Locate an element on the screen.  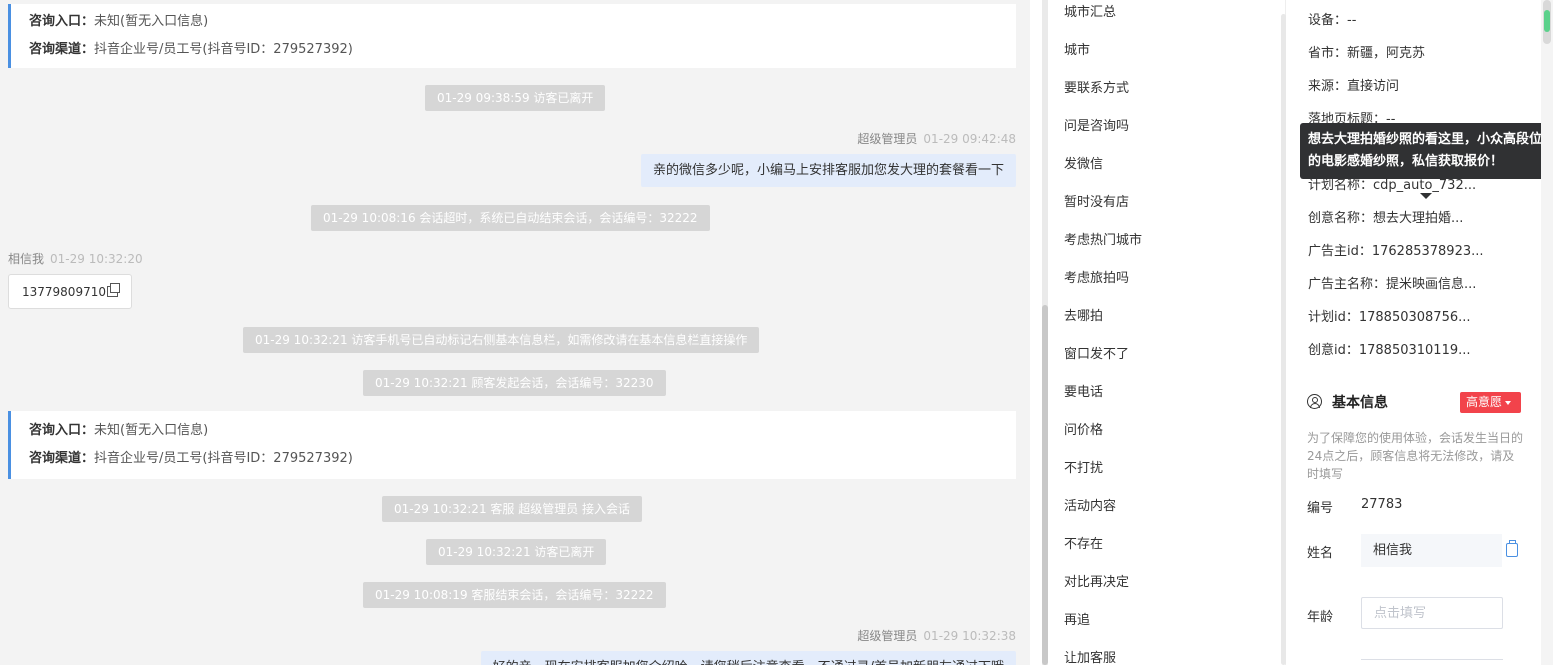
system-message: 01-29 10:08:19 客服结束会话，会话编号：32222 is located at coordinates (514, 595).